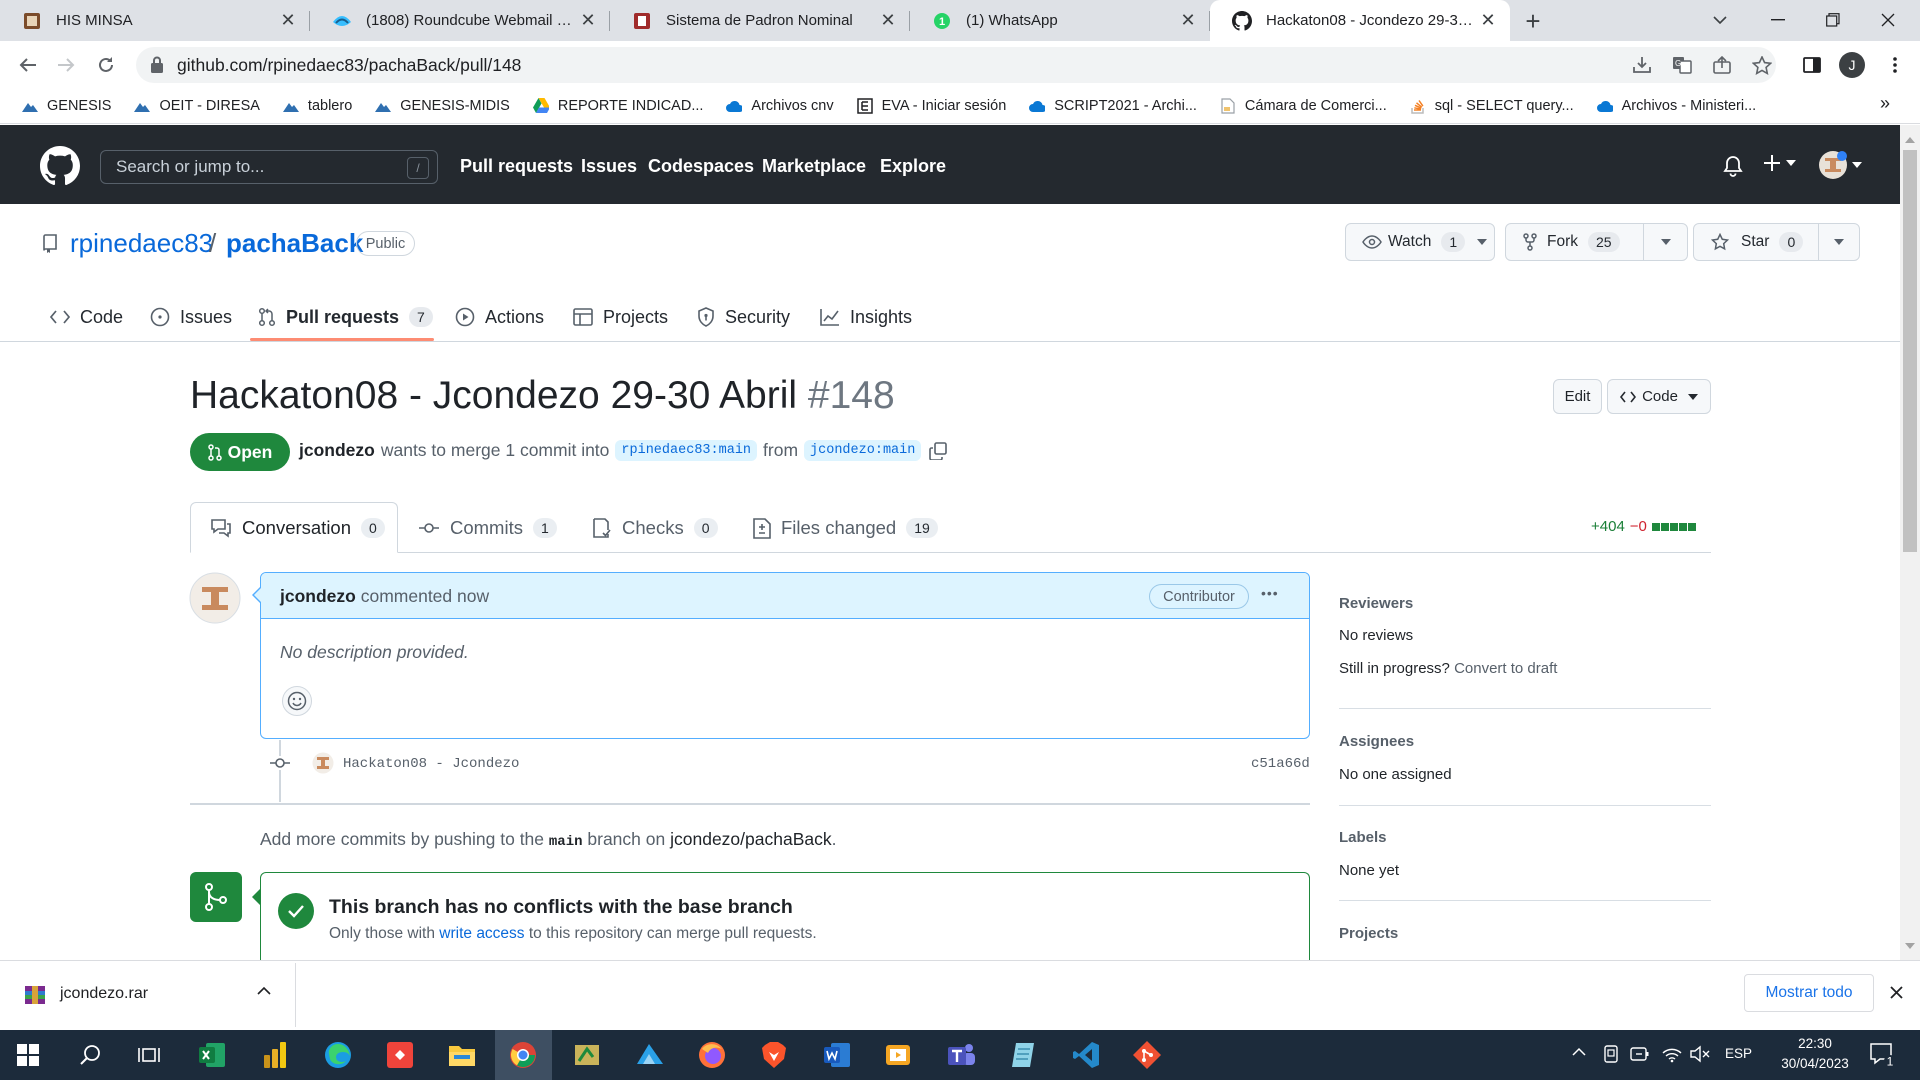  Describe the element at coordinates (1665, 242) in the screenshot. I see `fork-dropdown` at that location.